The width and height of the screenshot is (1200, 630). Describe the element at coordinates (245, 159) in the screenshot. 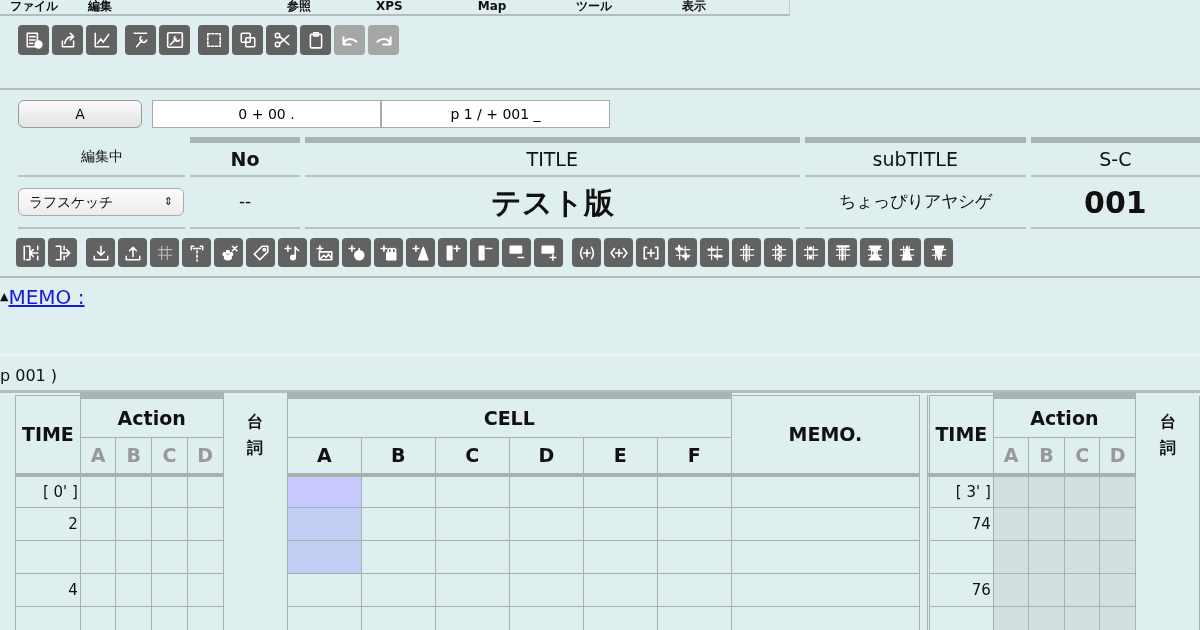

I see `column-header: No` at that location.